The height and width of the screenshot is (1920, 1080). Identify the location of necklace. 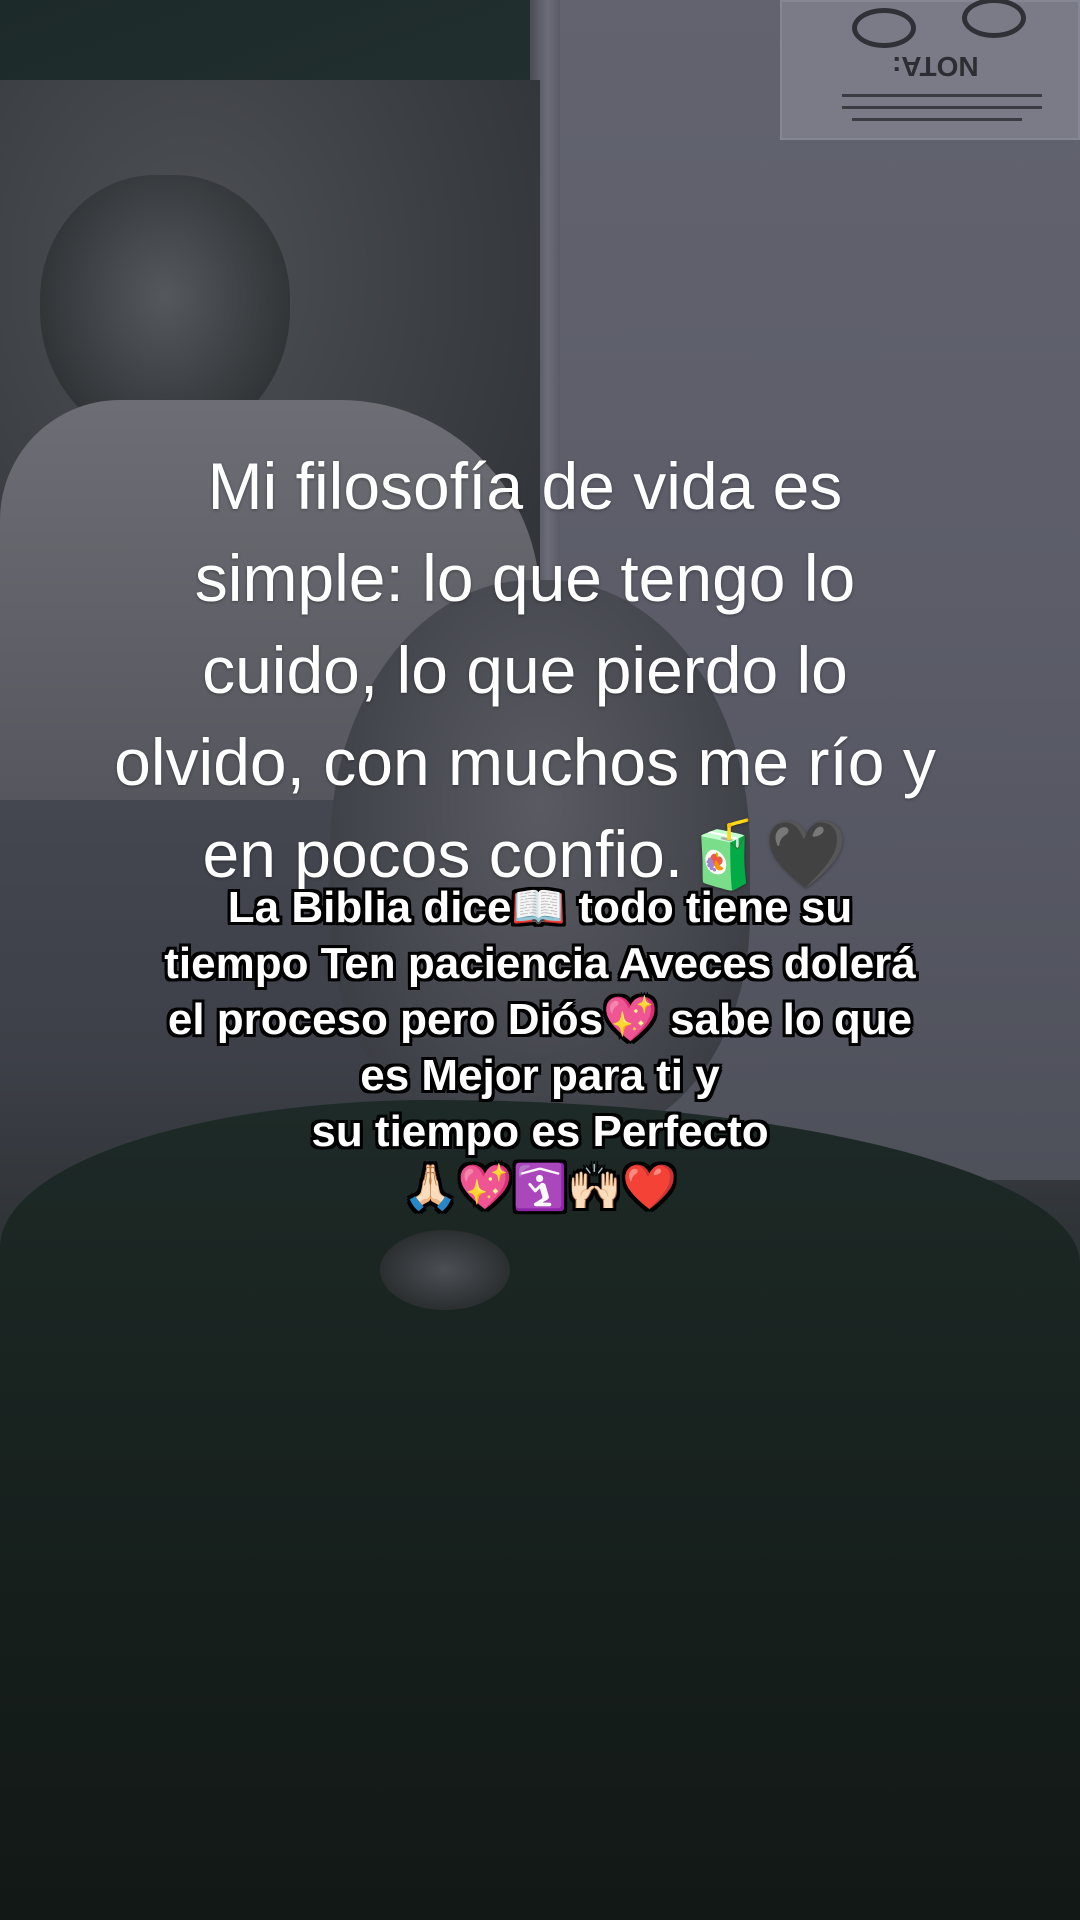
(445, 1270).